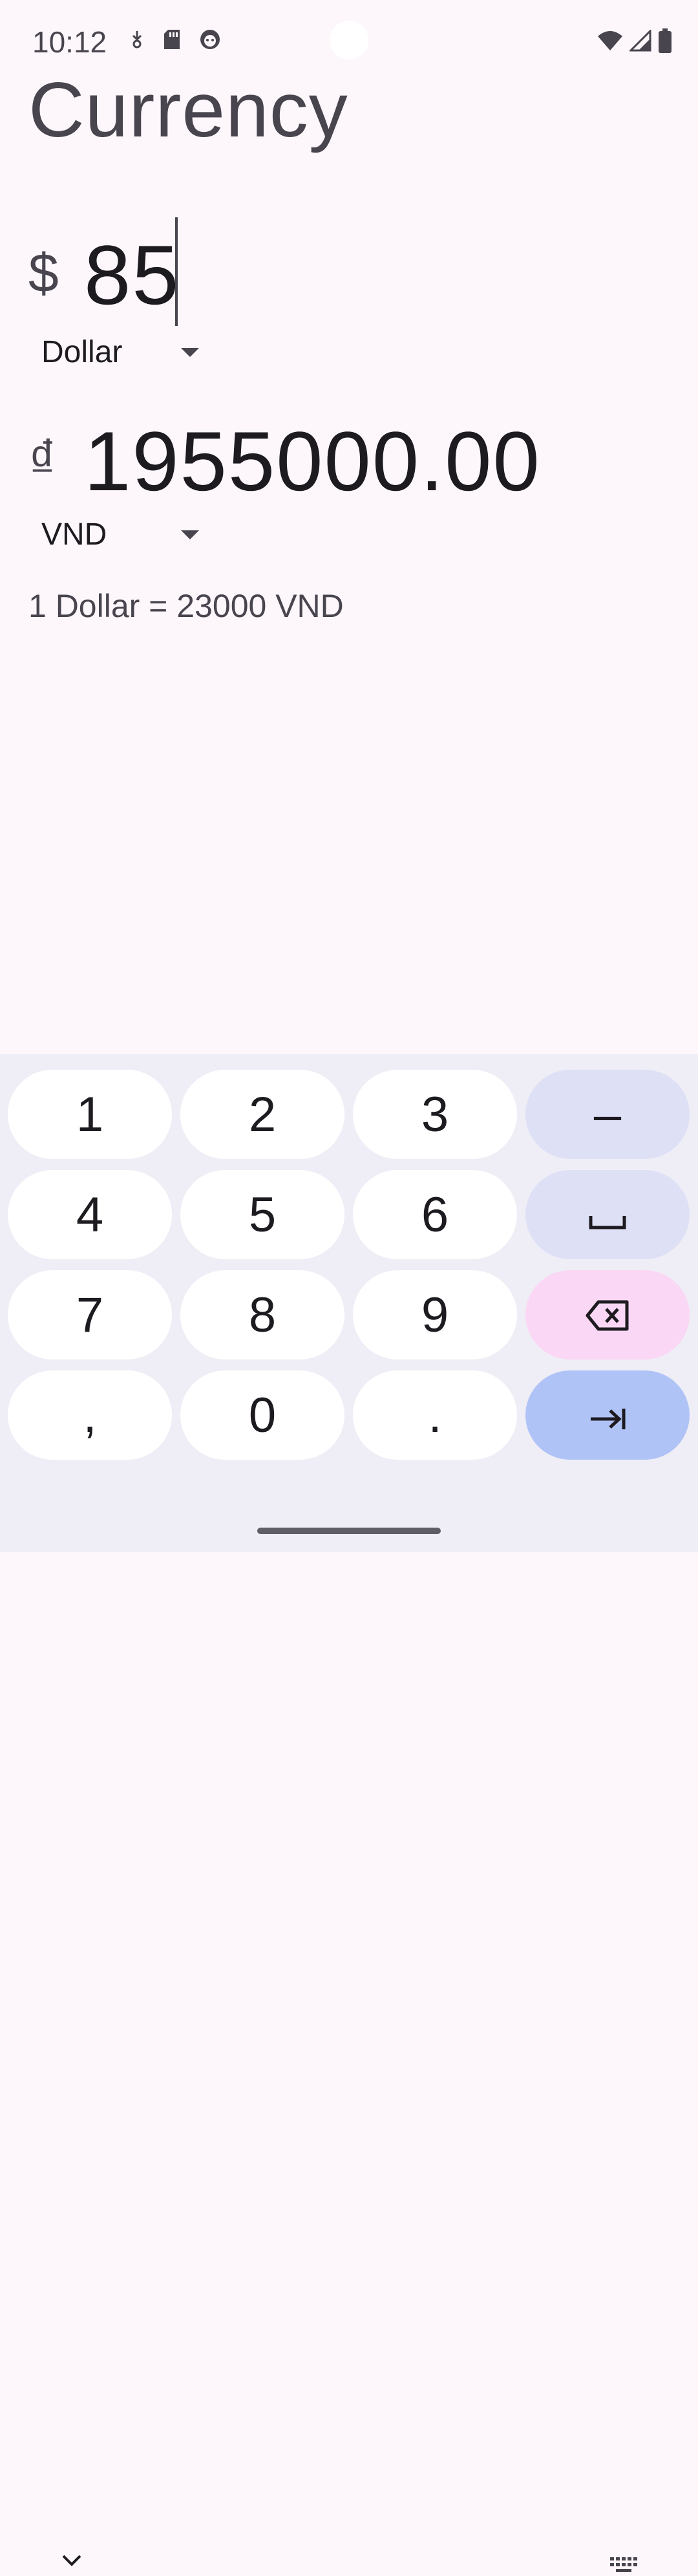 Image resolution: width=698 pixels, height=2576 pixels. Describe the element at coordinates (122, 534) in the screenshot. I see `to-currency-dropdown: VND` at that location.